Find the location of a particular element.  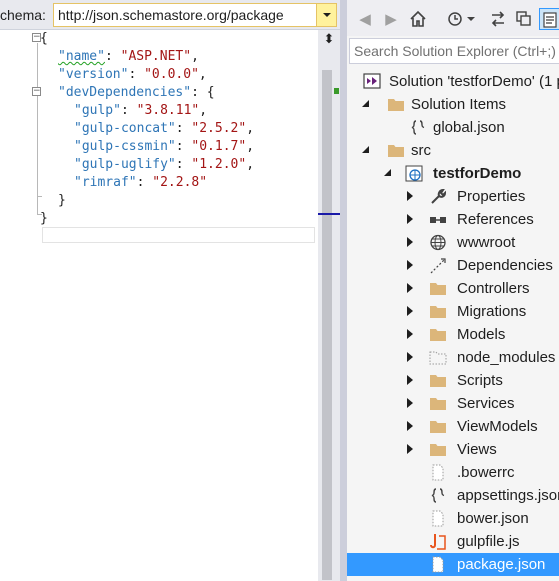

code-line-9: "rimraf": "2.2.8" is located at coordinates (141, 182).